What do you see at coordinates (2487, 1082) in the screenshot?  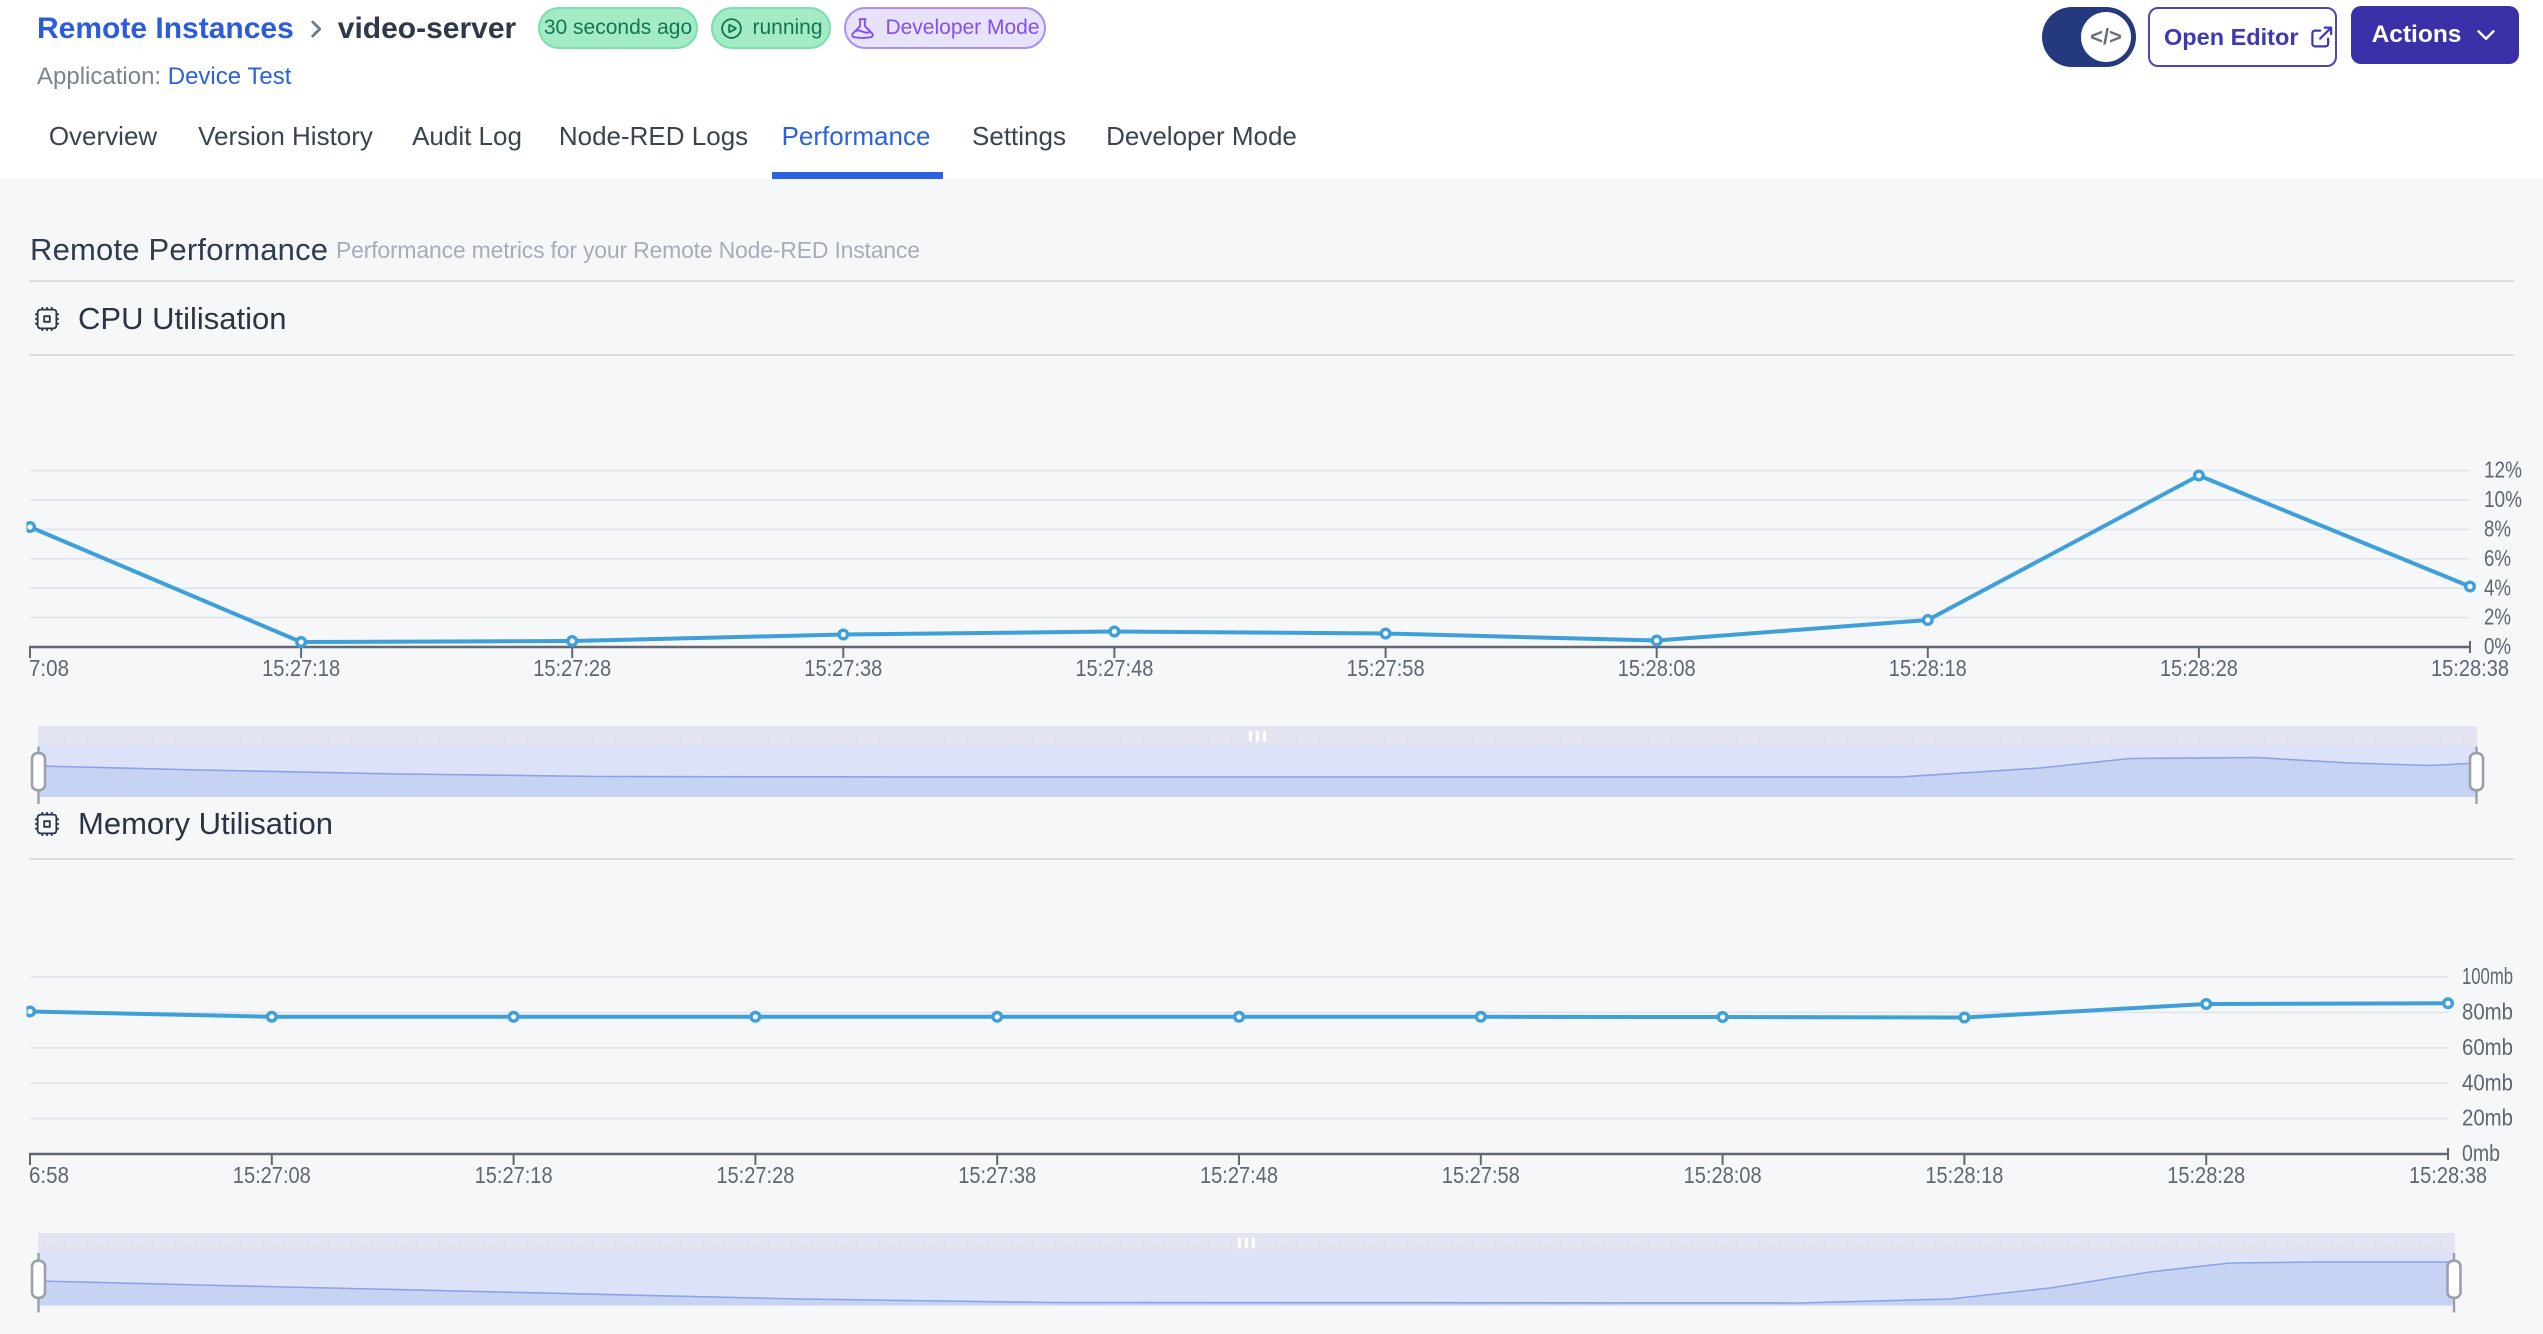 I see `svg-text: 40mb` at bounding box center [2487, 1082].